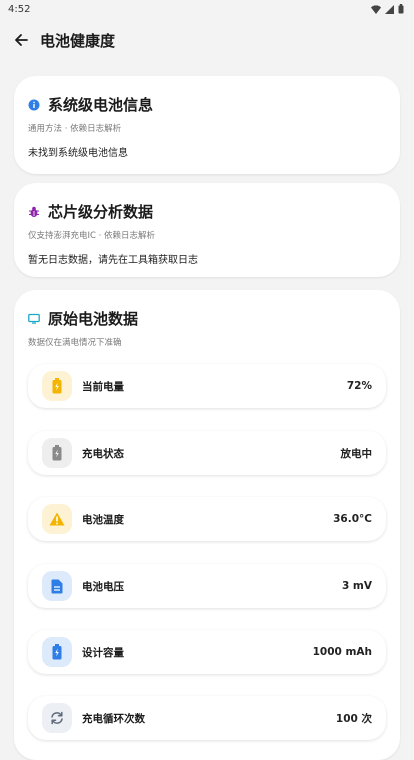 This screenshot has width=414, height=760. I want to click on battery-status-icon, so click(401, 9).